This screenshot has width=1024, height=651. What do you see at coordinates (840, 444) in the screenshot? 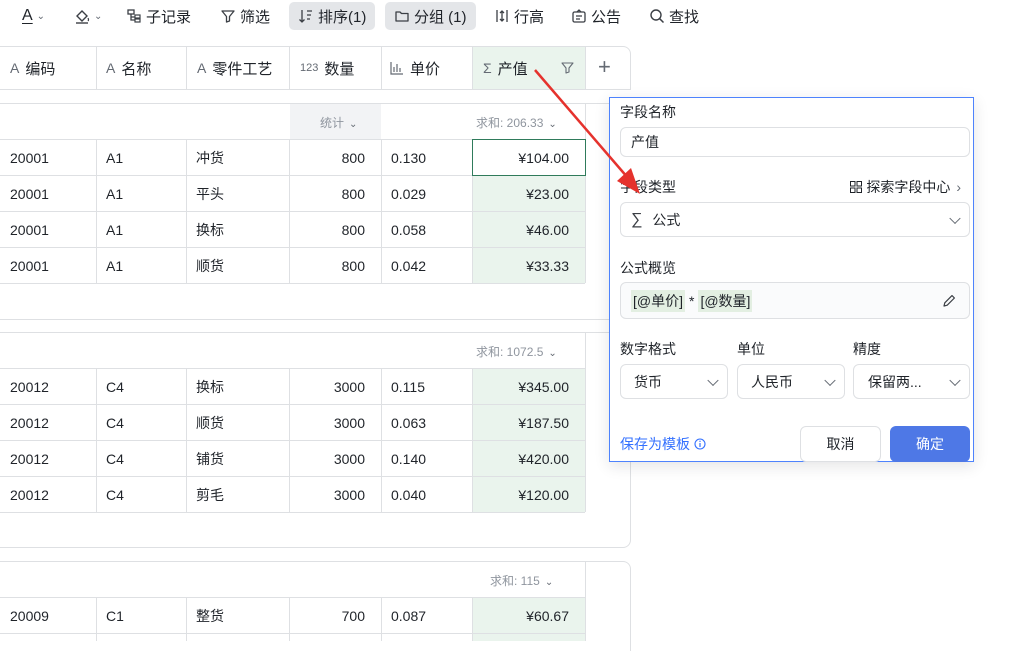
I see `cancel-button: 取消` at bounding box center [840, 444].